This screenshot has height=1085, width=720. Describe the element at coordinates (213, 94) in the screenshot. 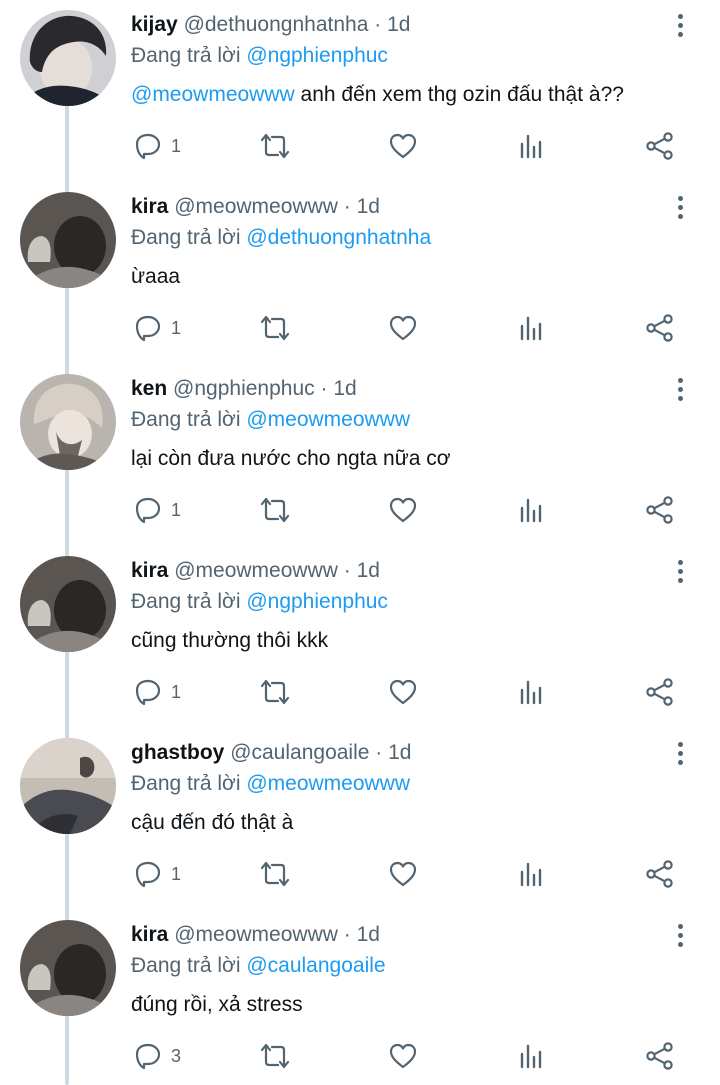

I see `tweet-mention: @meowmeowww` at that location.